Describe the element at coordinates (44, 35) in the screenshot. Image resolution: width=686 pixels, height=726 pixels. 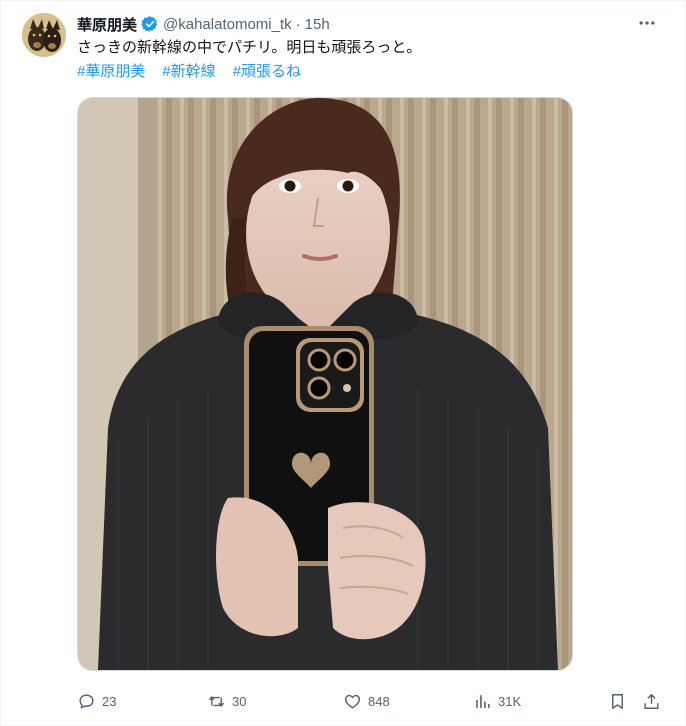
I see `avatar` at that location.